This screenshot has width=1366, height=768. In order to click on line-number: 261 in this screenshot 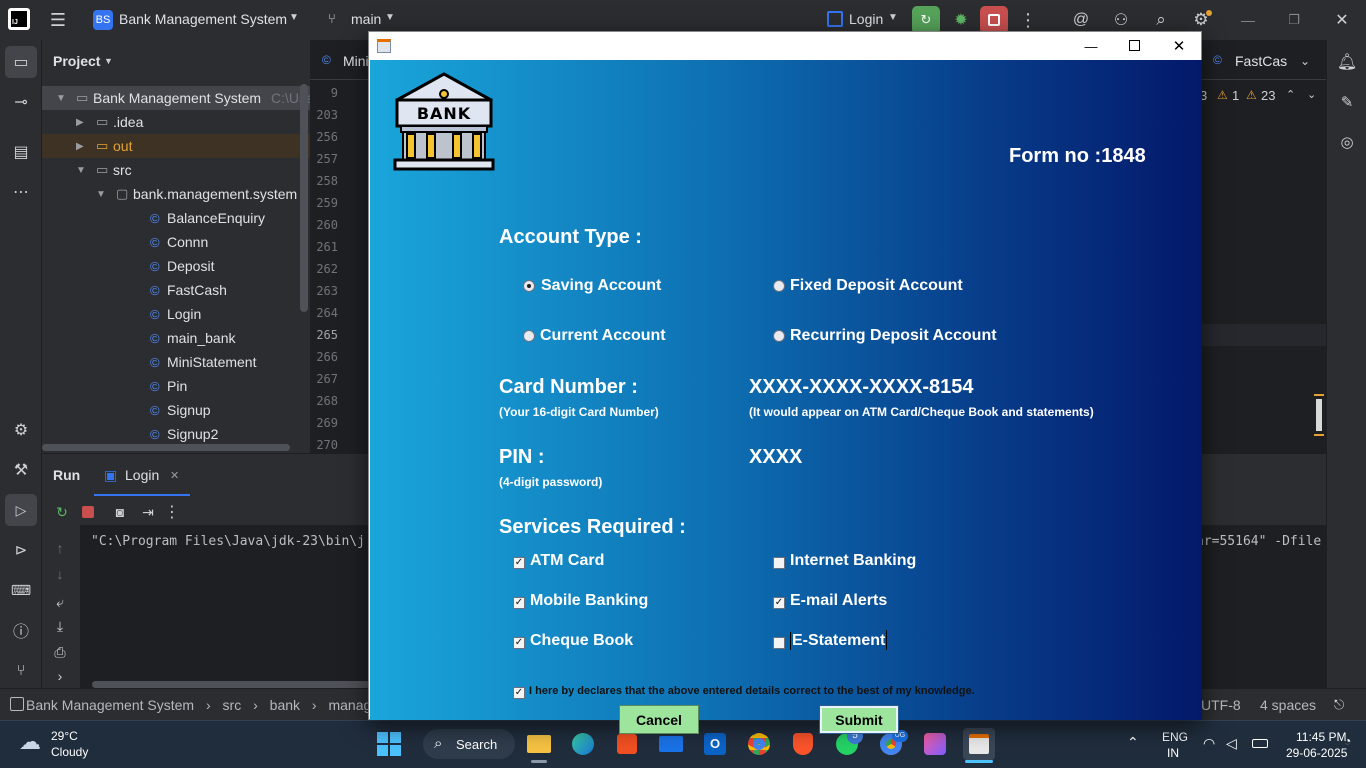, I will do `click(339, 247)`.